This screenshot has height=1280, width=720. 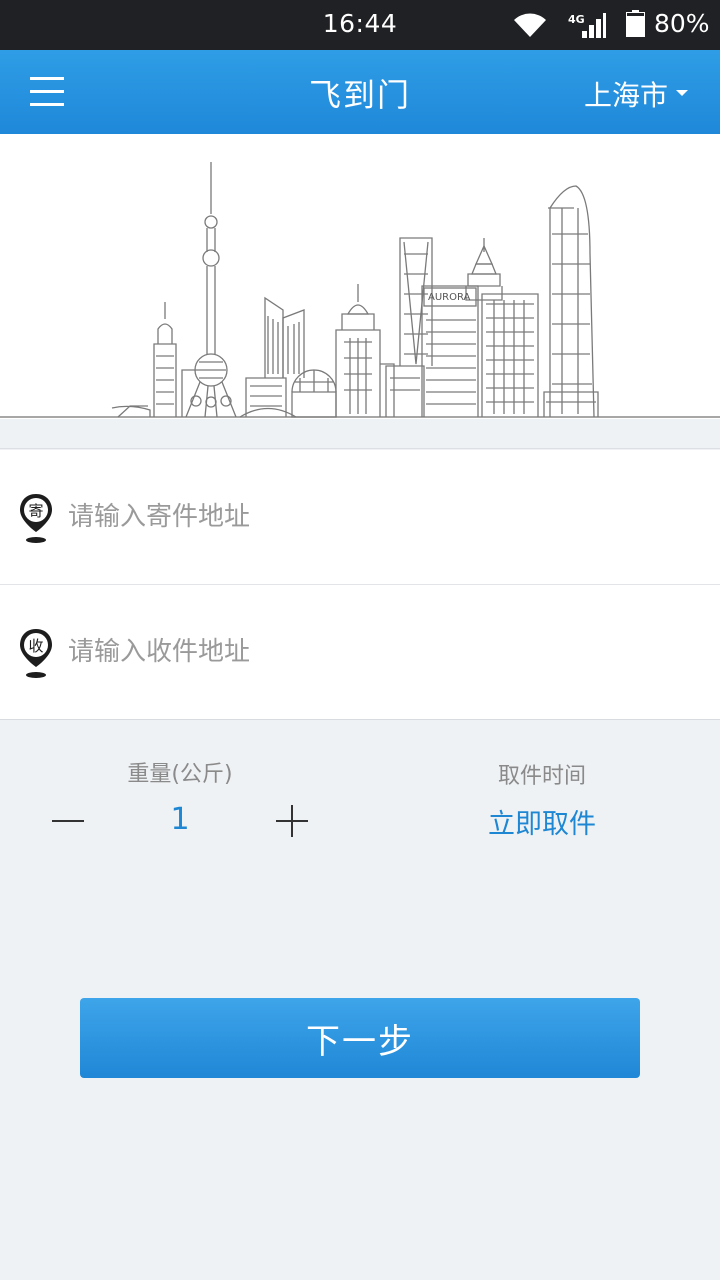 I want to click on sender-pin-icon: 寄, so click(x=36, y=518).